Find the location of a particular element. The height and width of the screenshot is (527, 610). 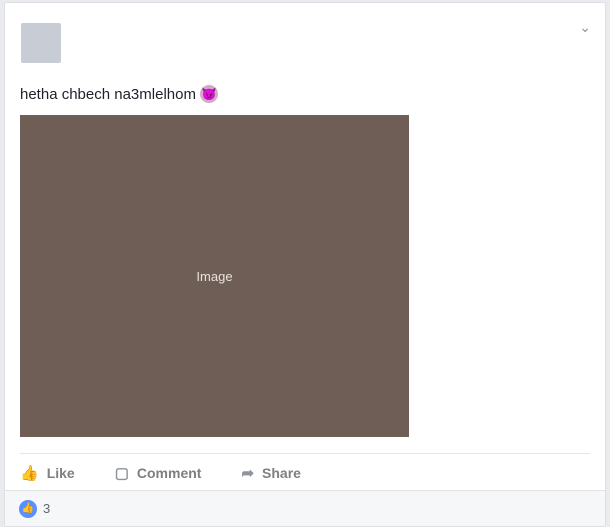

action-bar: 👍 Like ▢ Comment ➦ Share is located at coordinates (305, 472).